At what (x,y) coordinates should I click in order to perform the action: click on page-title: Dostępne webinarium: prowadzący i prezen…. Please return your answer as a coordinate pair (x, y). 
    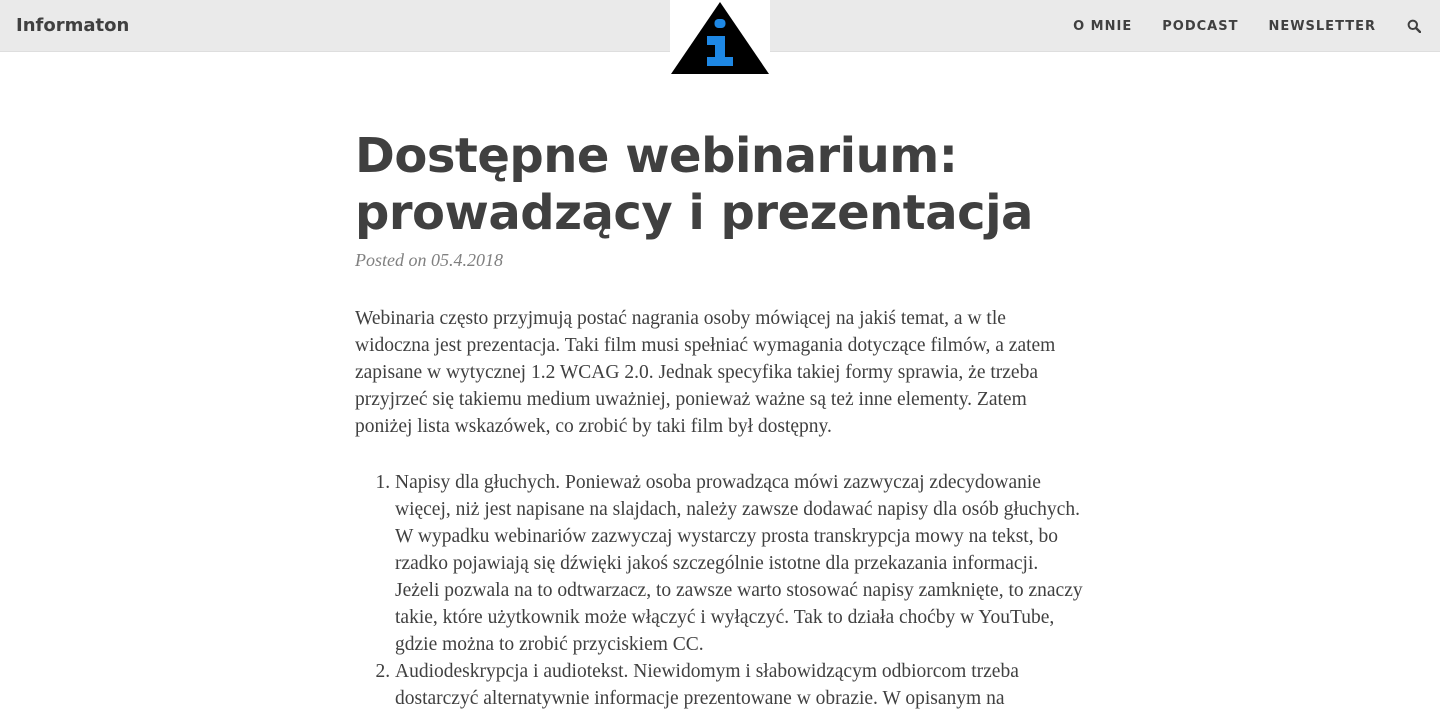
    Looking at the image, I should click on (694, 184).